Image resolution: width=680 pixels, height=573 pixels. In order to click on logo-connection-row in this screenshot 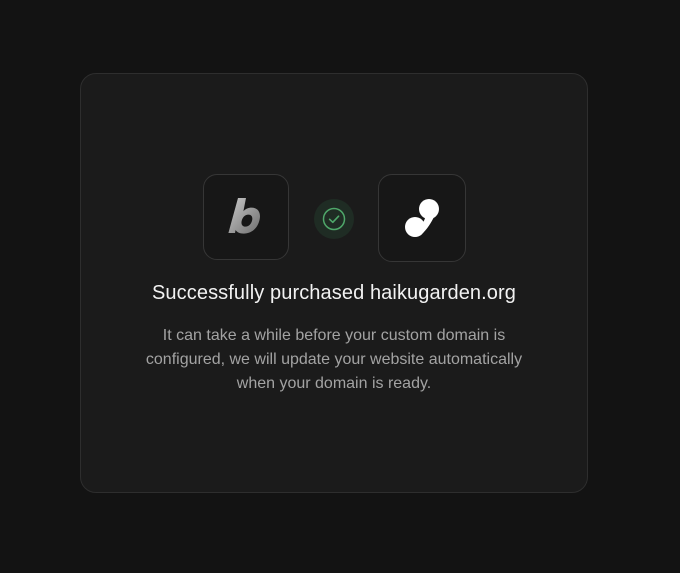, I will do `click(334, 218)`.